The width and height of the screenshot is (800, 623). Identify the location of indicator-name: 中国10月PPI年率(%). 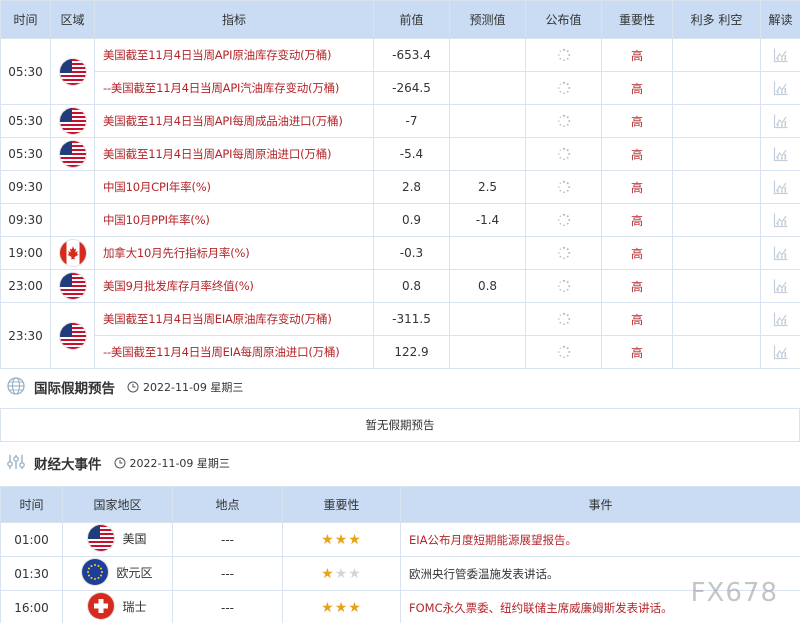
(234, 220).